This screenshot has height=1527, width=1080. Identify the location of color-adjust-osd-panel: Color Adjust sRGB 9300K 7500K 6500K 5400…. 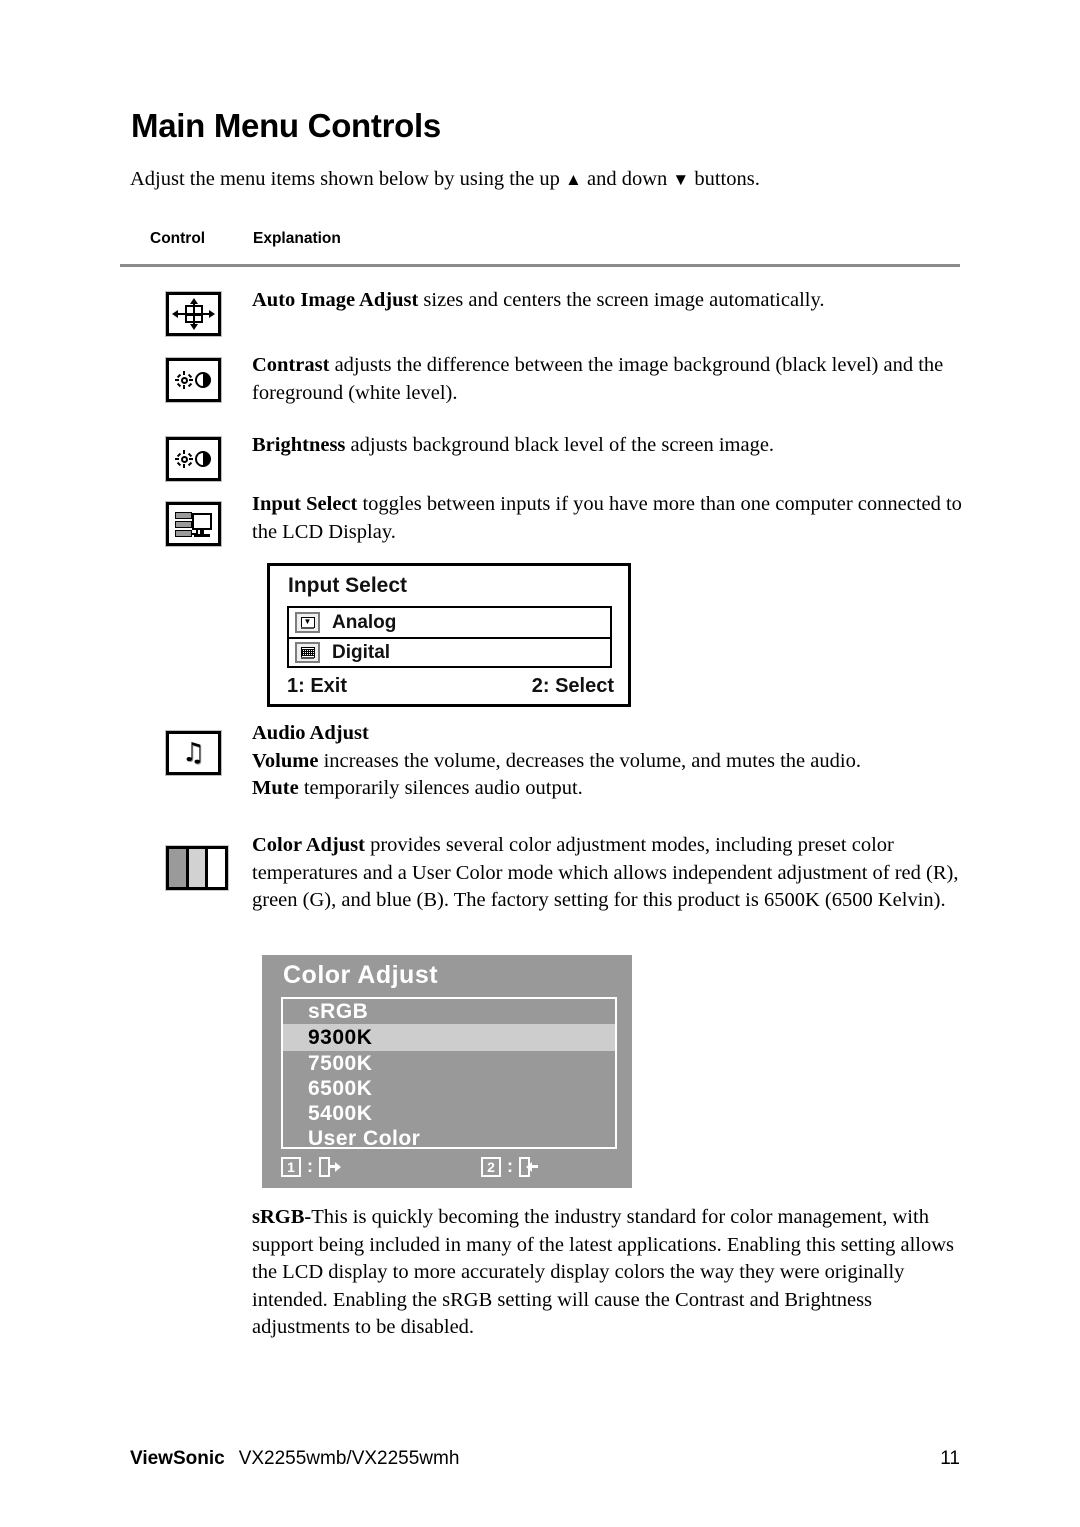
(447, 1071).